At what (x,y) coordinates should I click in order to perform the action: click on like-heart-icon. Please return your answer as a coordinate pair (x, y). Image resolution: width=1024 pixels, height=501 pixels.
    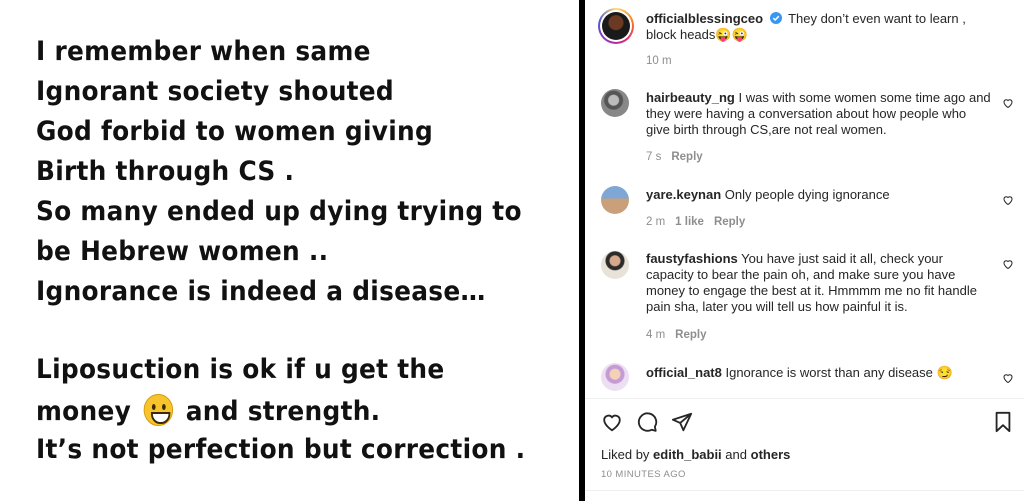
    Looking at the image, I should click on (612, 422).